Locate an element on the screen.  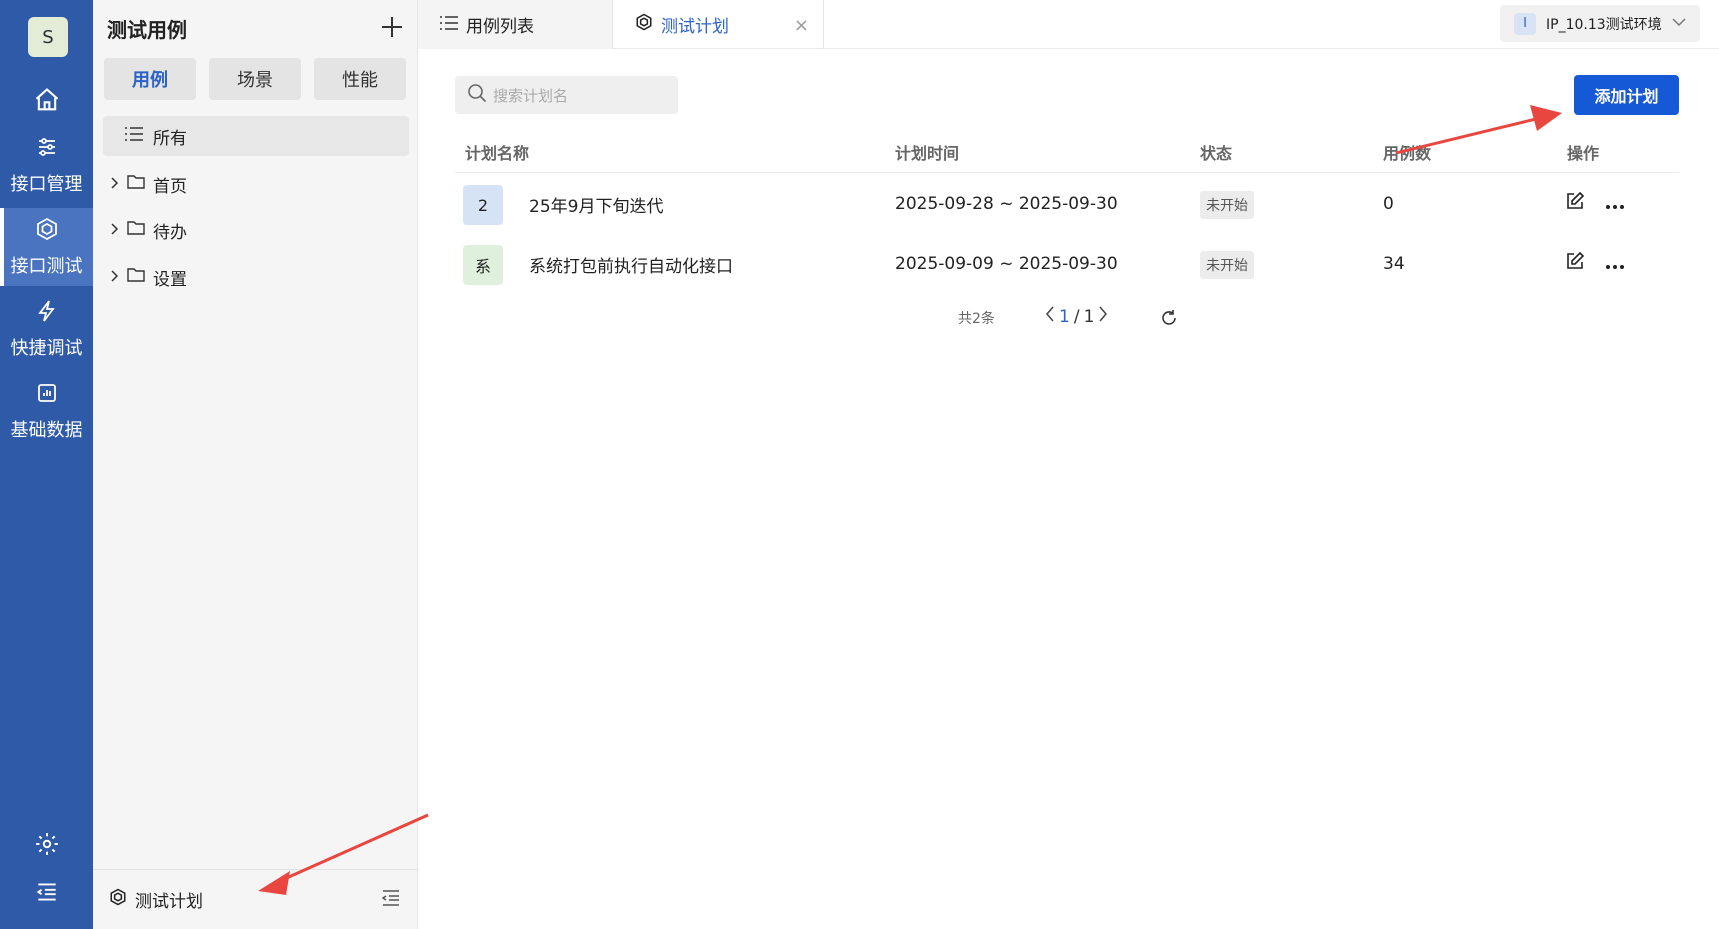
chart-icon is located at coordinates (47, 395).